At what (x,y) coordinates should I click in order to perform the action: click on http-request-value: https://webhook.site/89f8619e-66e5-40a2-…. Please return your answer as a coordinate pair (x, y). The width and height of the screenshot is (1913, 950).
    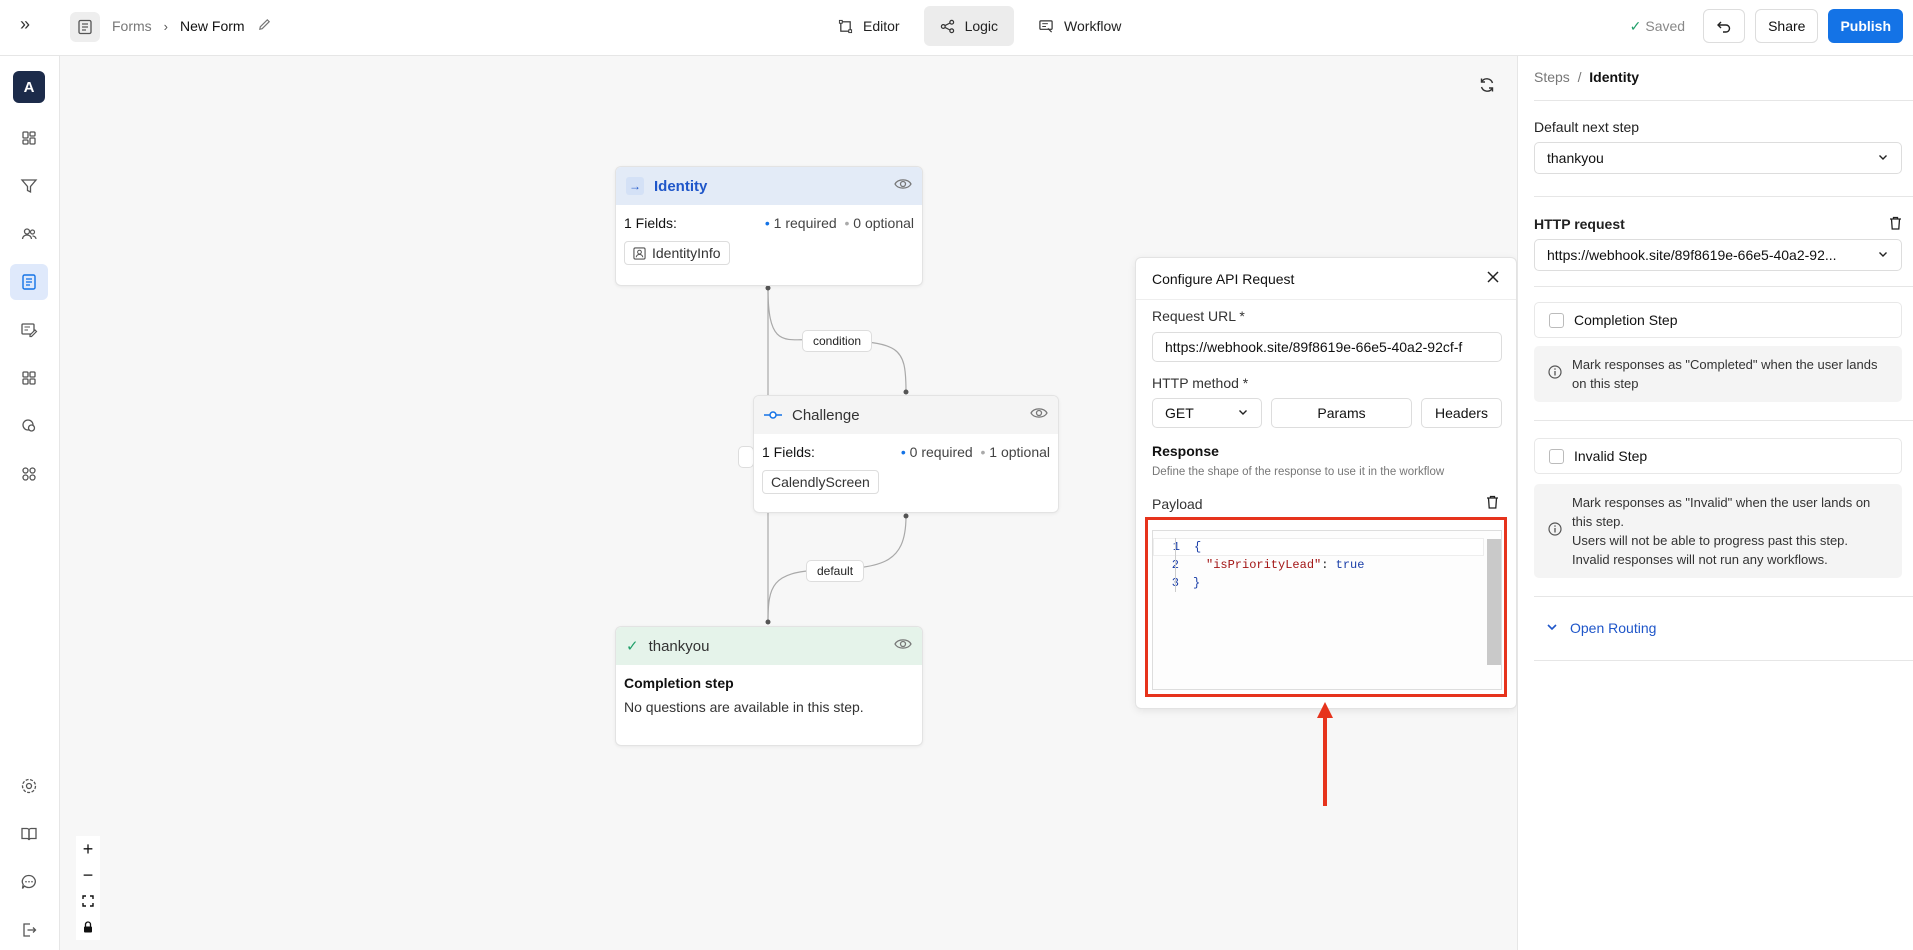
    Looking at the image, I should click on (1692, 255).